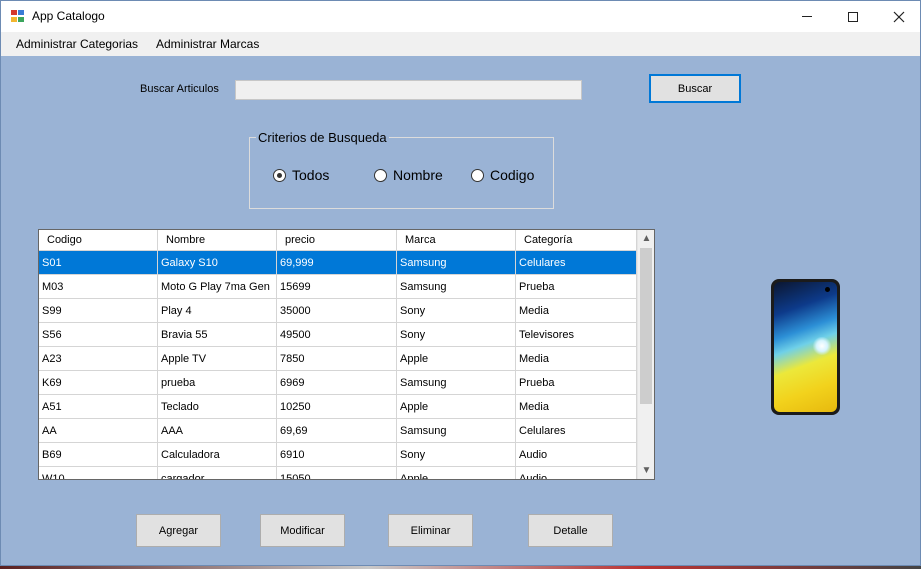 The image size is (921, 569). I want to click on table-row: S56 Bravia 55 49500 Sony Televisores, so click(338, 335).